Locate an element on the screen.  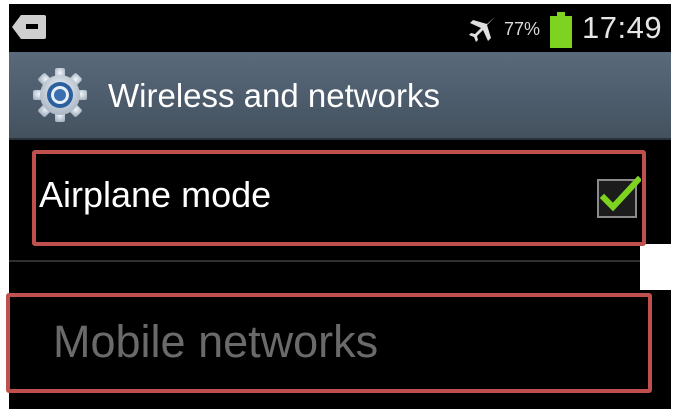
background-gap is located at coordinates (655, 267).